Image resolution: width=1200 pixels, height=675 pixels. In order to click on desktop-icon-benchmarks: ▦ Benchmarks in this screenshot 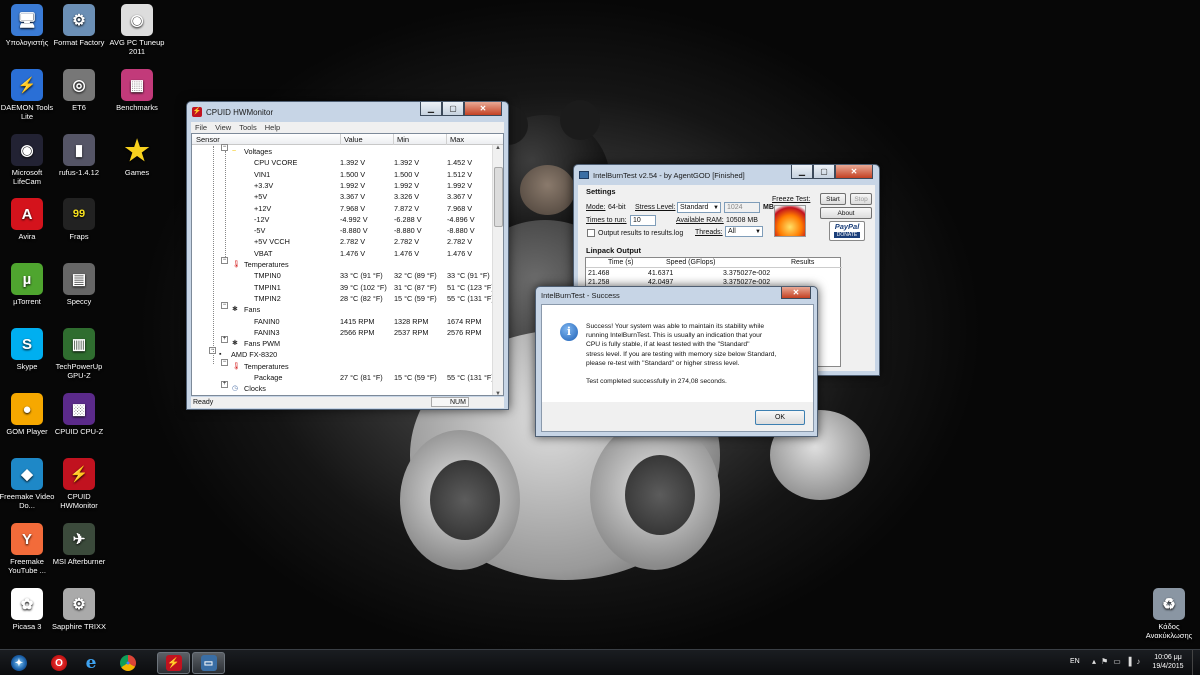, I will do `click(137, 90)`.